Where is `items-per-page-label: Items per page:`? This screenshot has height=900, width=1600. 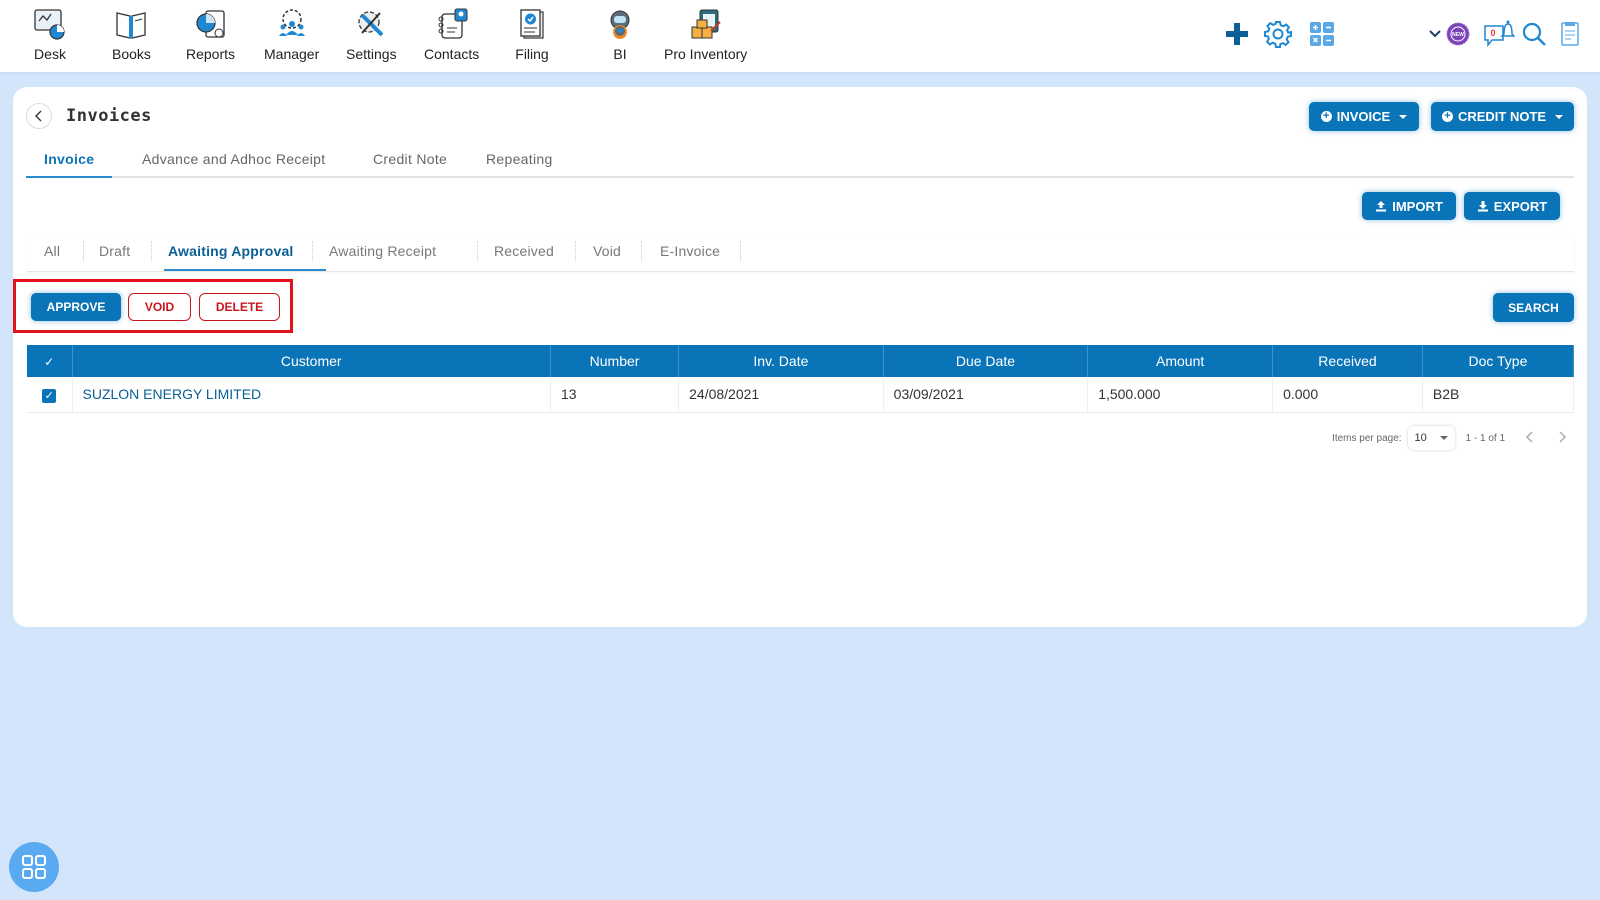
items-per-page-label: Items per page: is located at coordinates (1367, 438).